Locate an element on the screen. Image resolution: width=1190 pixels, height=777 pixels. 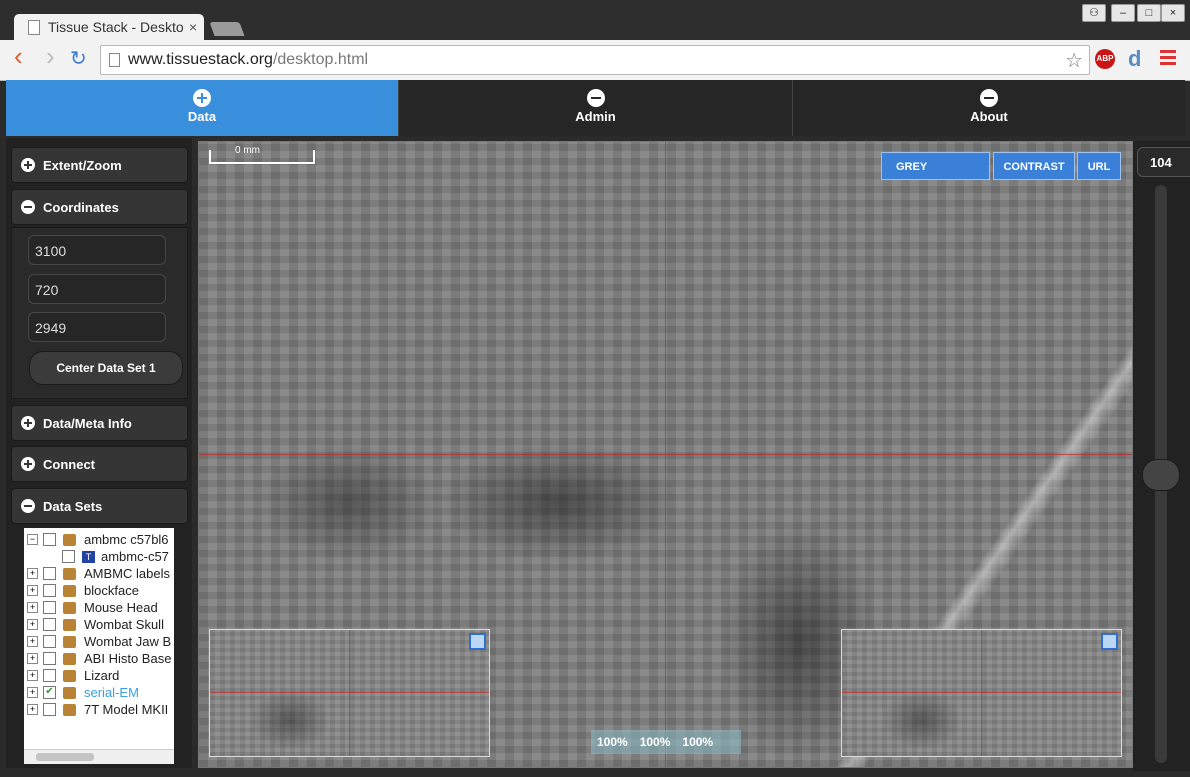
tree-item-label: 7T Model MKII is located at coordinates (126, 709).